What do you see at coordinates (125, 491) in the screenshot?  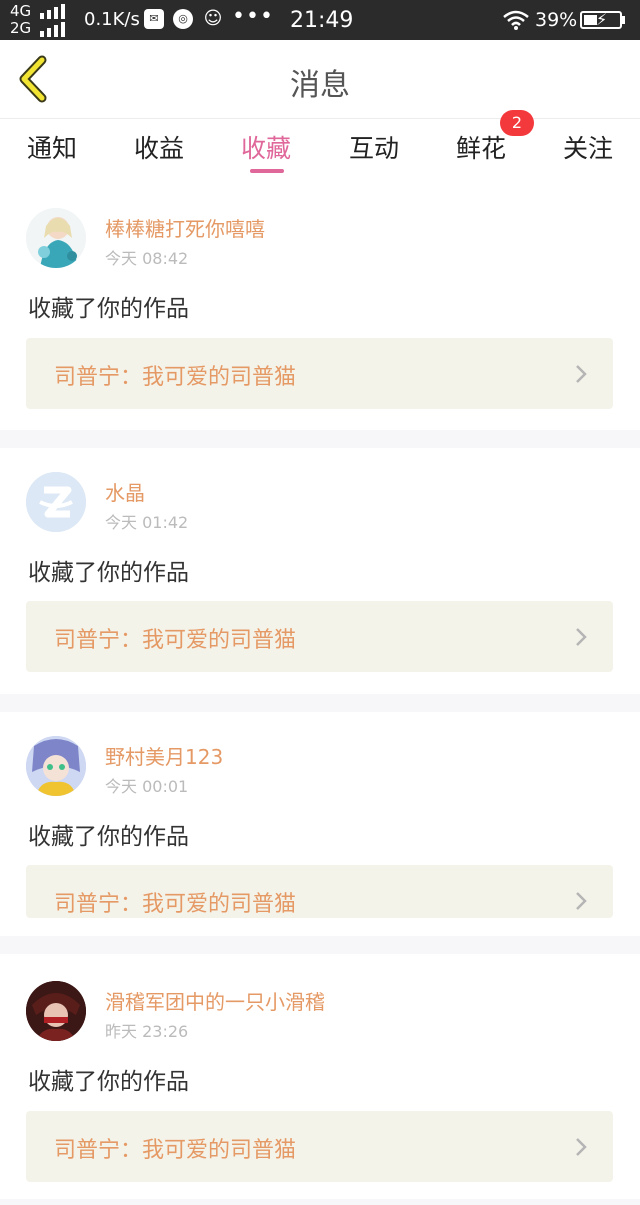 I see `username: 水晶` at bounding box center [125, 491].